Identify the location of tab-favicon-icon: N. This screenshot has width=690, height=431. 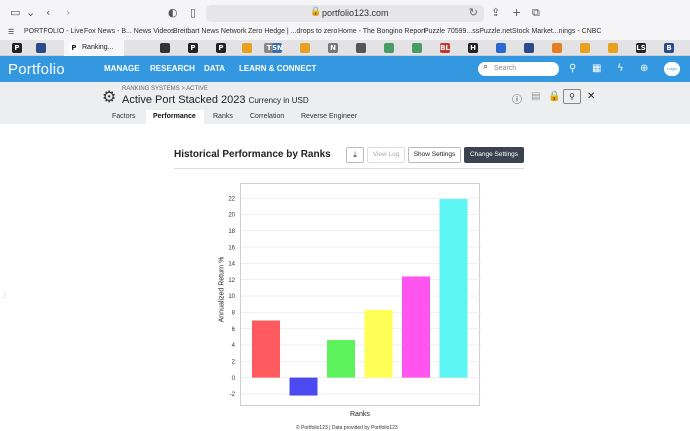
(333, 48).